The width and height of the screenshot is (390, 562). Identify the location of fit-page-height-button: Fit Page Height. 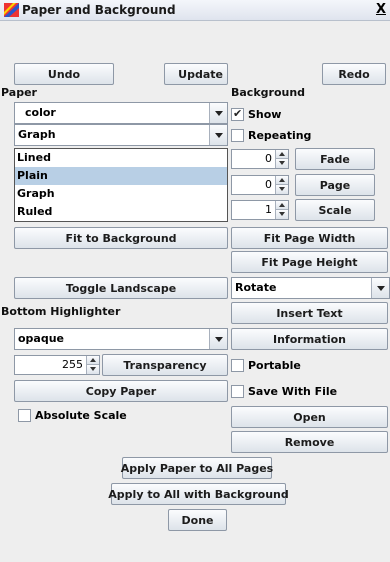
(309, 262).